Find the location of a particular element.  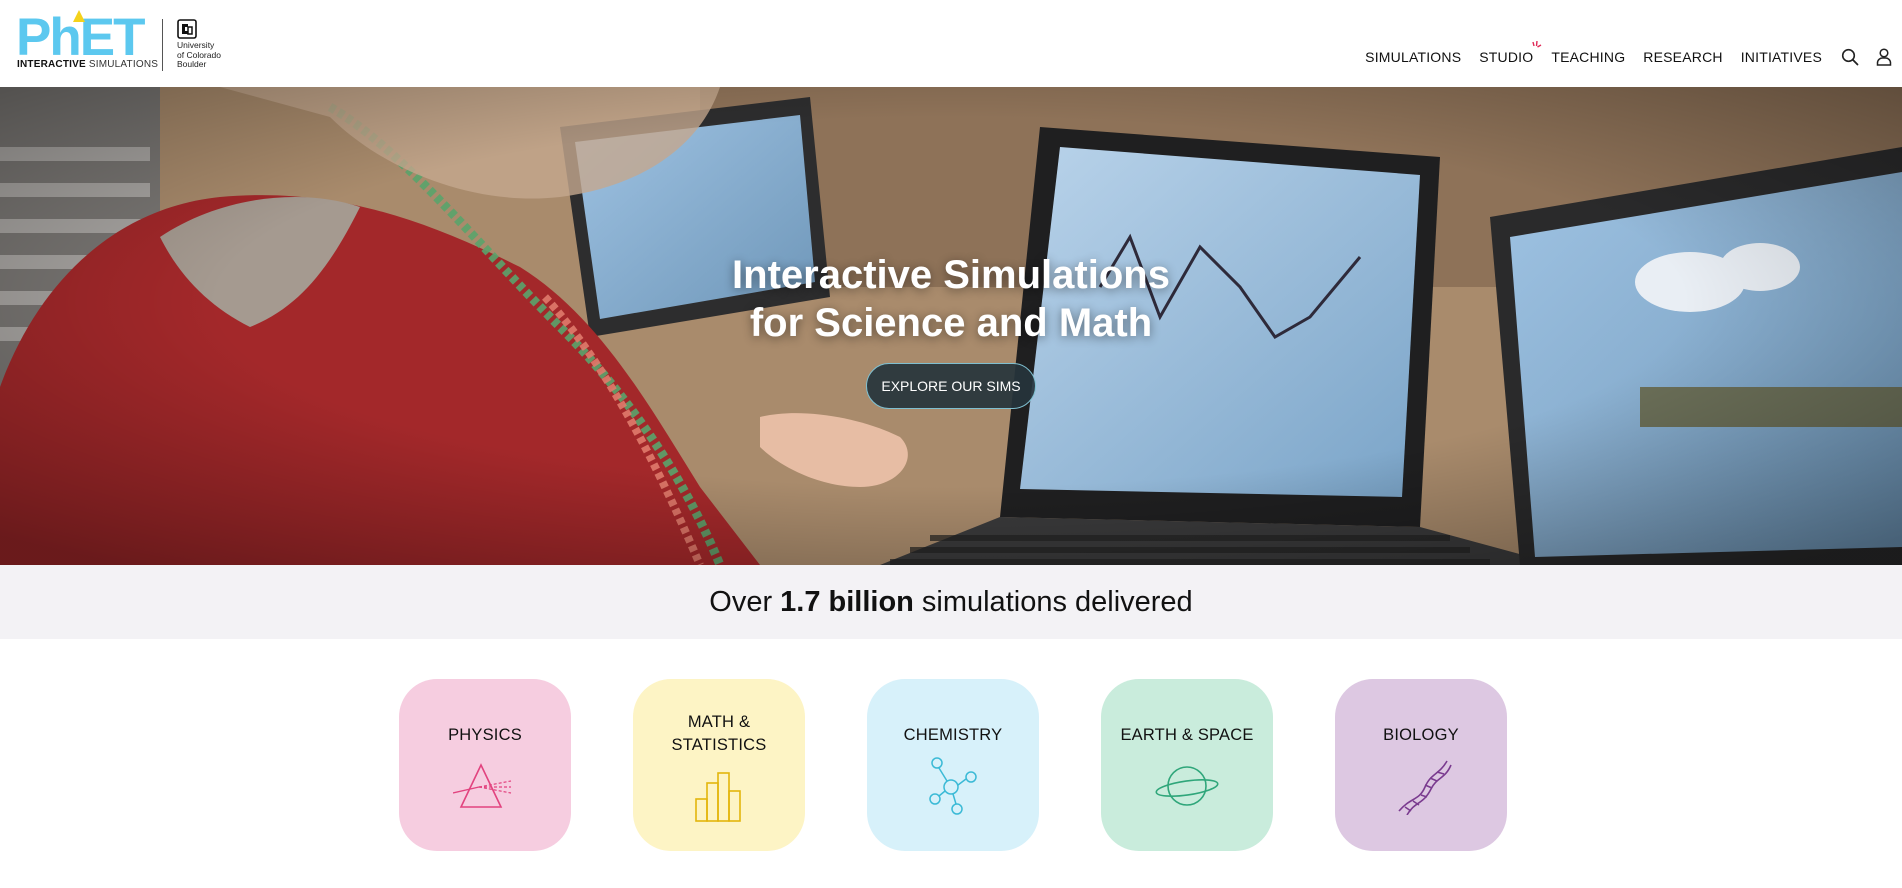

nav-research: RESEARCH is located at coordinates (1682, 57).